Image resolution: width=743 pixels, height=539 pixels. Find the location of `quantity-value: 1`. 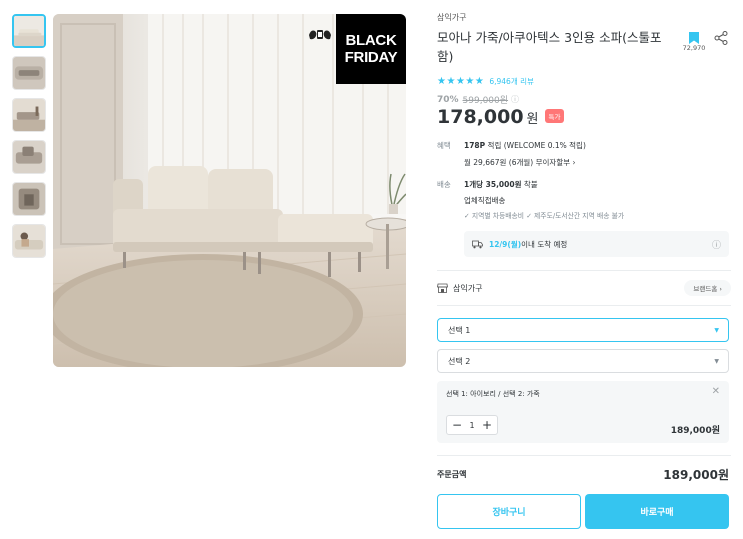

quantity-value: 1 is located at coordinates (471, 425).